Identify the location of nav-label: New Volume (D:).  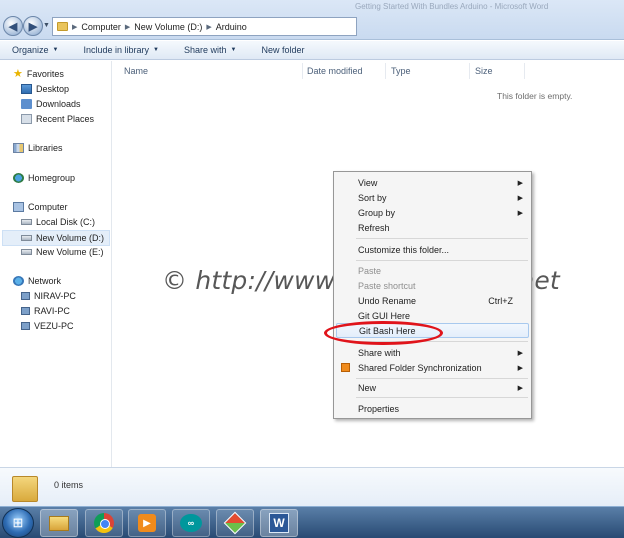
(70, 238).